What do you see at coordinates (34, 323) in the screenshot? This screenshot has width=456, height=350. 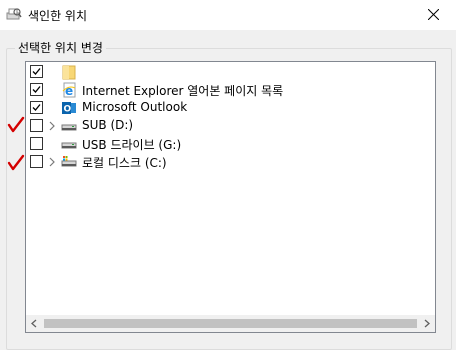 I see `scroll-left-button` at bounding box center [34, 323].